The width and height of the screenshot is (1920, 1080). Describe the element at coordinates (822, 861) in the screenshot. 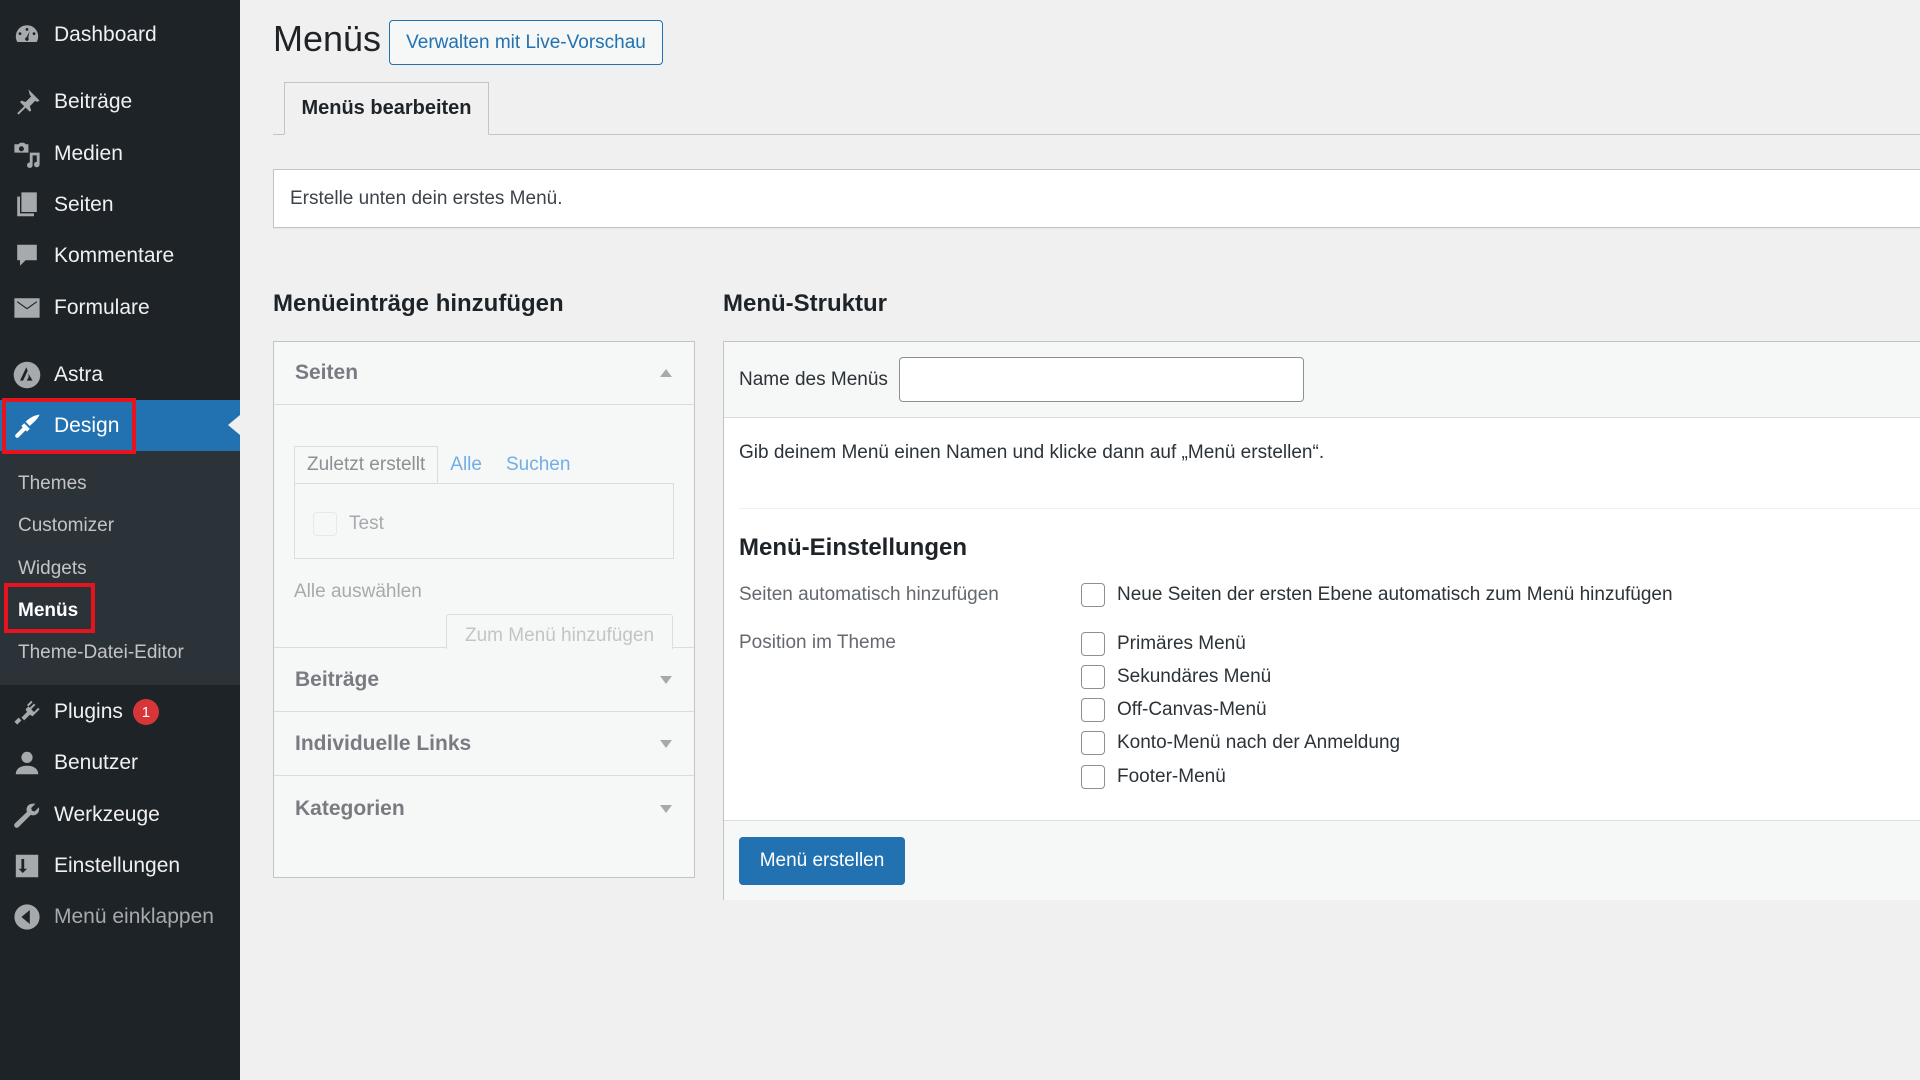

I see `create-menu-button: Menü erstellen` at that location.